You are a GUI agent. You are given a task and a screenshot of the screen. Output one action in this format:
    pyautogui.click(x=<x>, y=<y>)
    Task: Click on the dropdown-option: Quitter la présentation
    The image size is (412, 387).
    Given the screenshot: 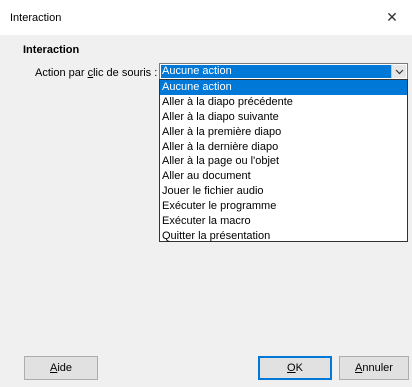 What is the action you would take?
    pyautogui.click(x=283, y=236)
    